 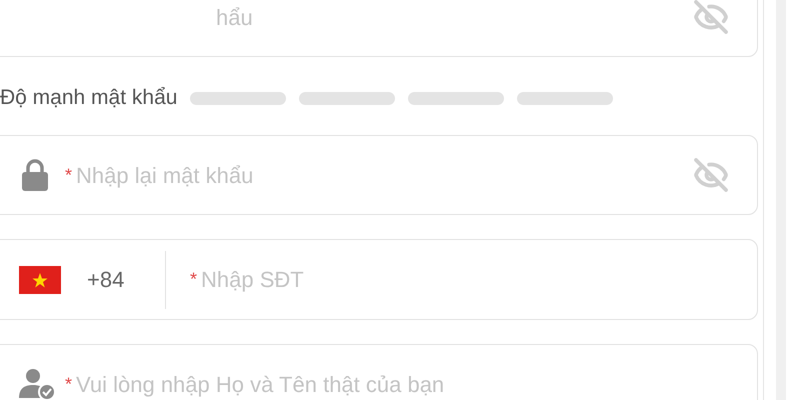 I want to click on full-name-field: * Vui lòng nhập Họ và Tên thật của bạn, so click(x=379, y=372).